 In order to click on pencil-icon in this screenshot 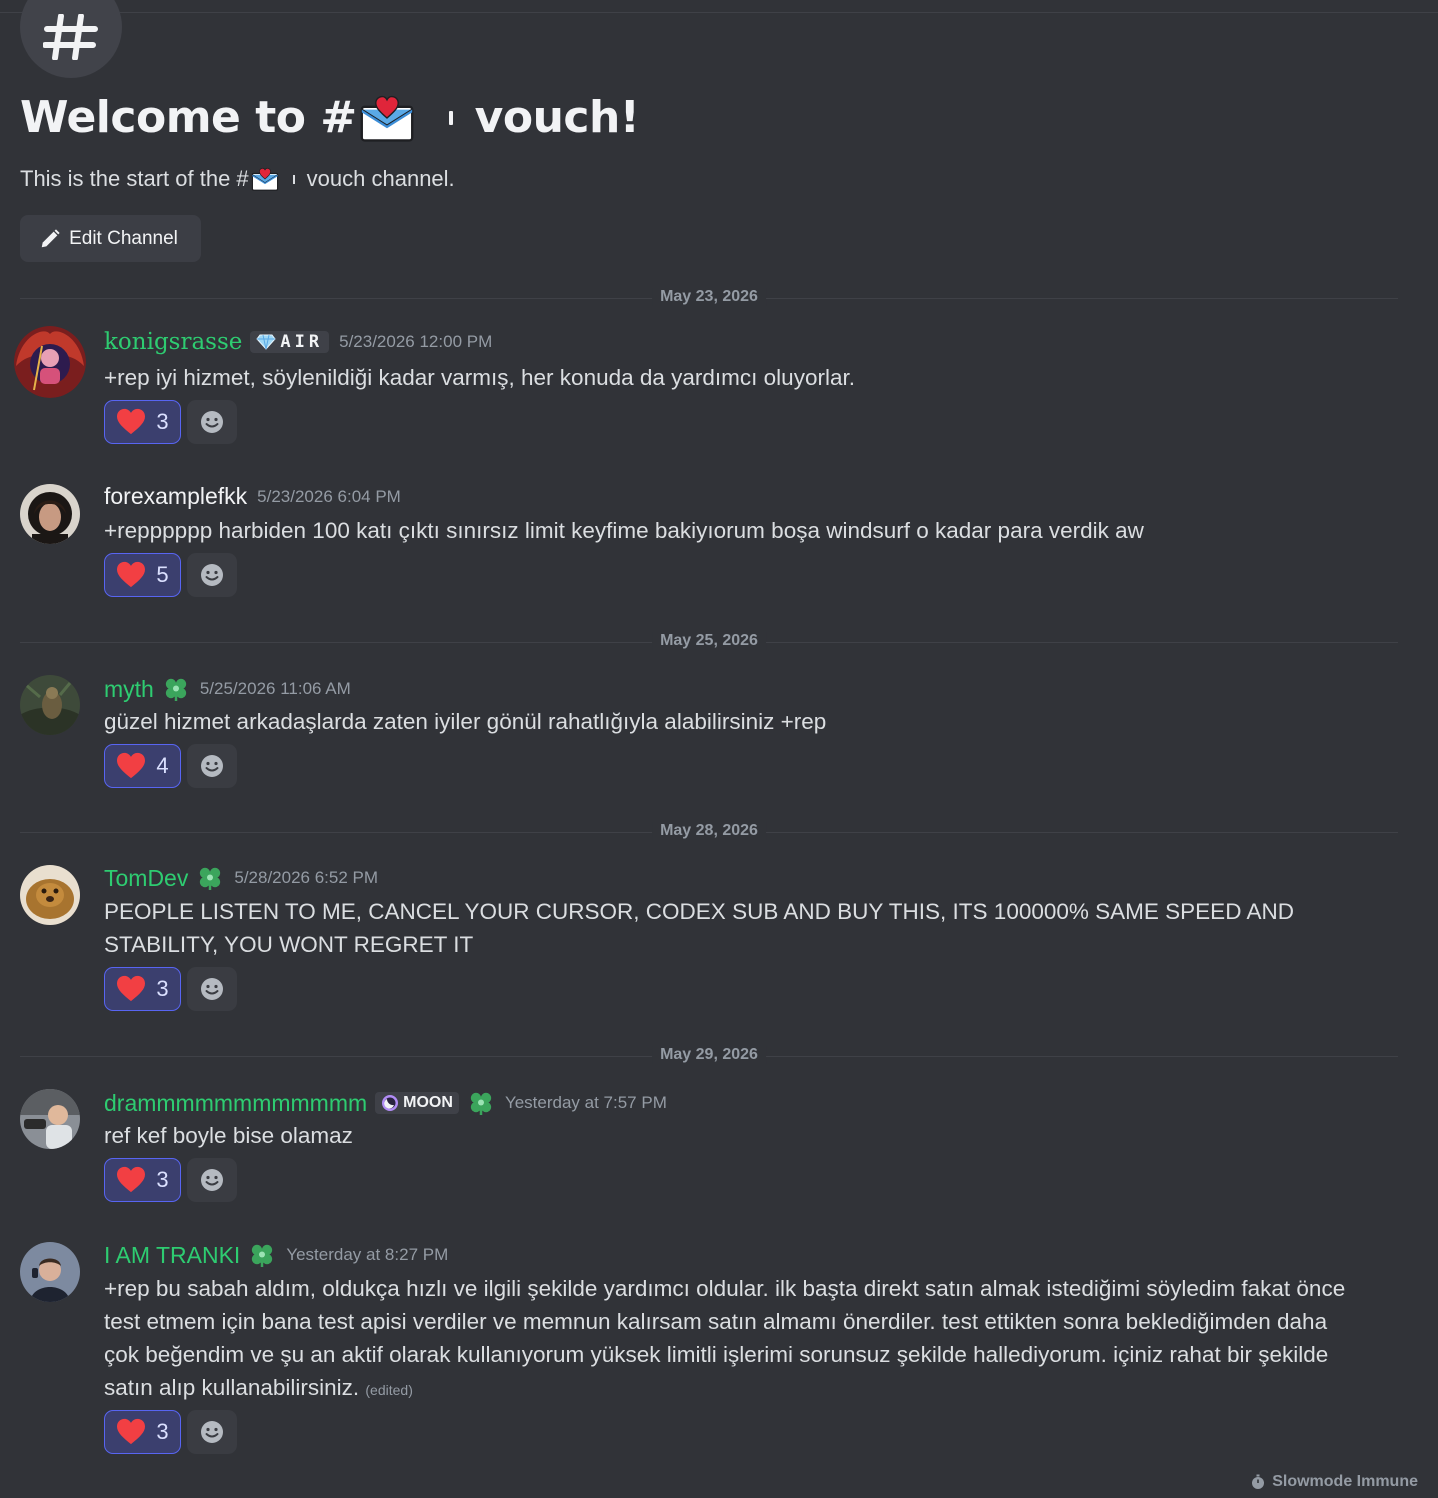, I will do `click(50, 237)`.